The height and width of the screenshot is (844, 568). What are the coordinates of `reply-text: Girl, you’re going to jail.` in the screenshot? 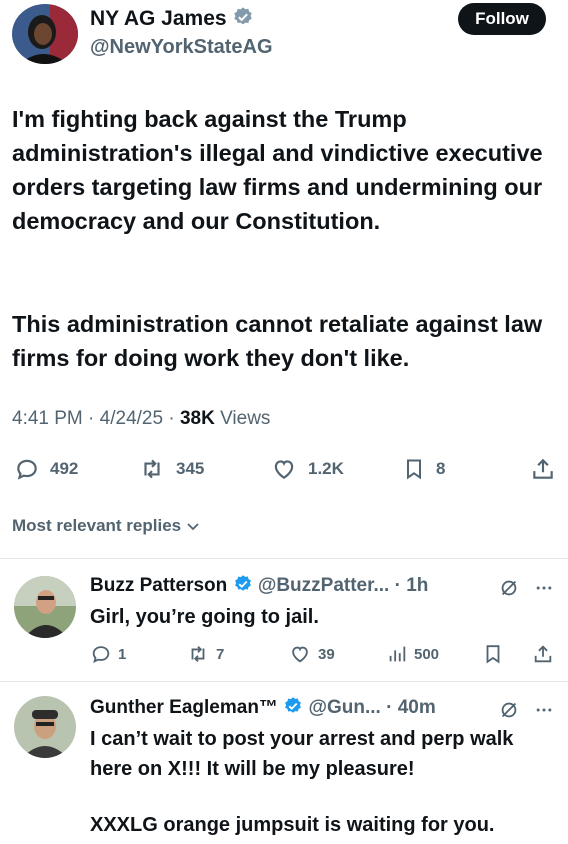 It's located at (204, 617).